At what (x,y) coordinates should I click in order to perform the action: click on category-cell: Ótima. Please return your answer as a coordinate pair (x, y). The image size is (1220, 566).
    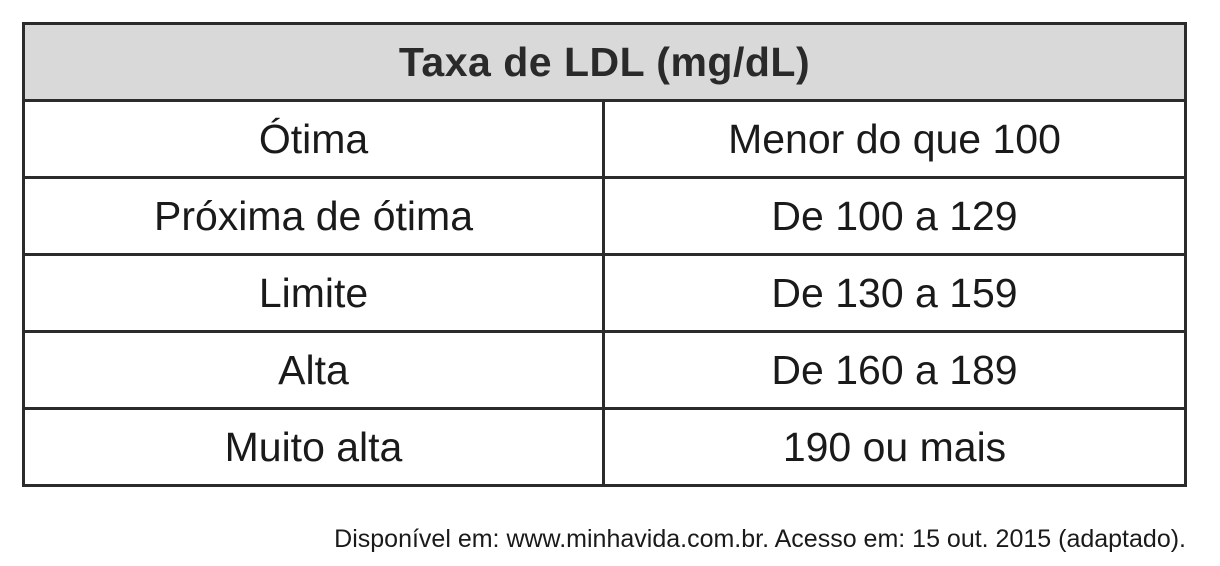
    Looking at the image, I should click on (313, 139).